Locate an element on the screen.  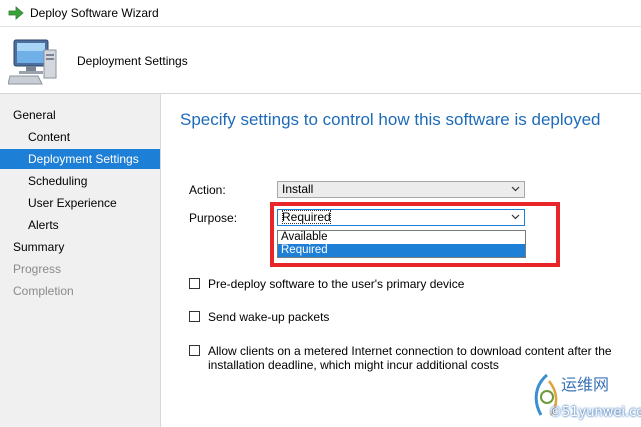
action-select-value: Install is located at coordinates (298, 189).